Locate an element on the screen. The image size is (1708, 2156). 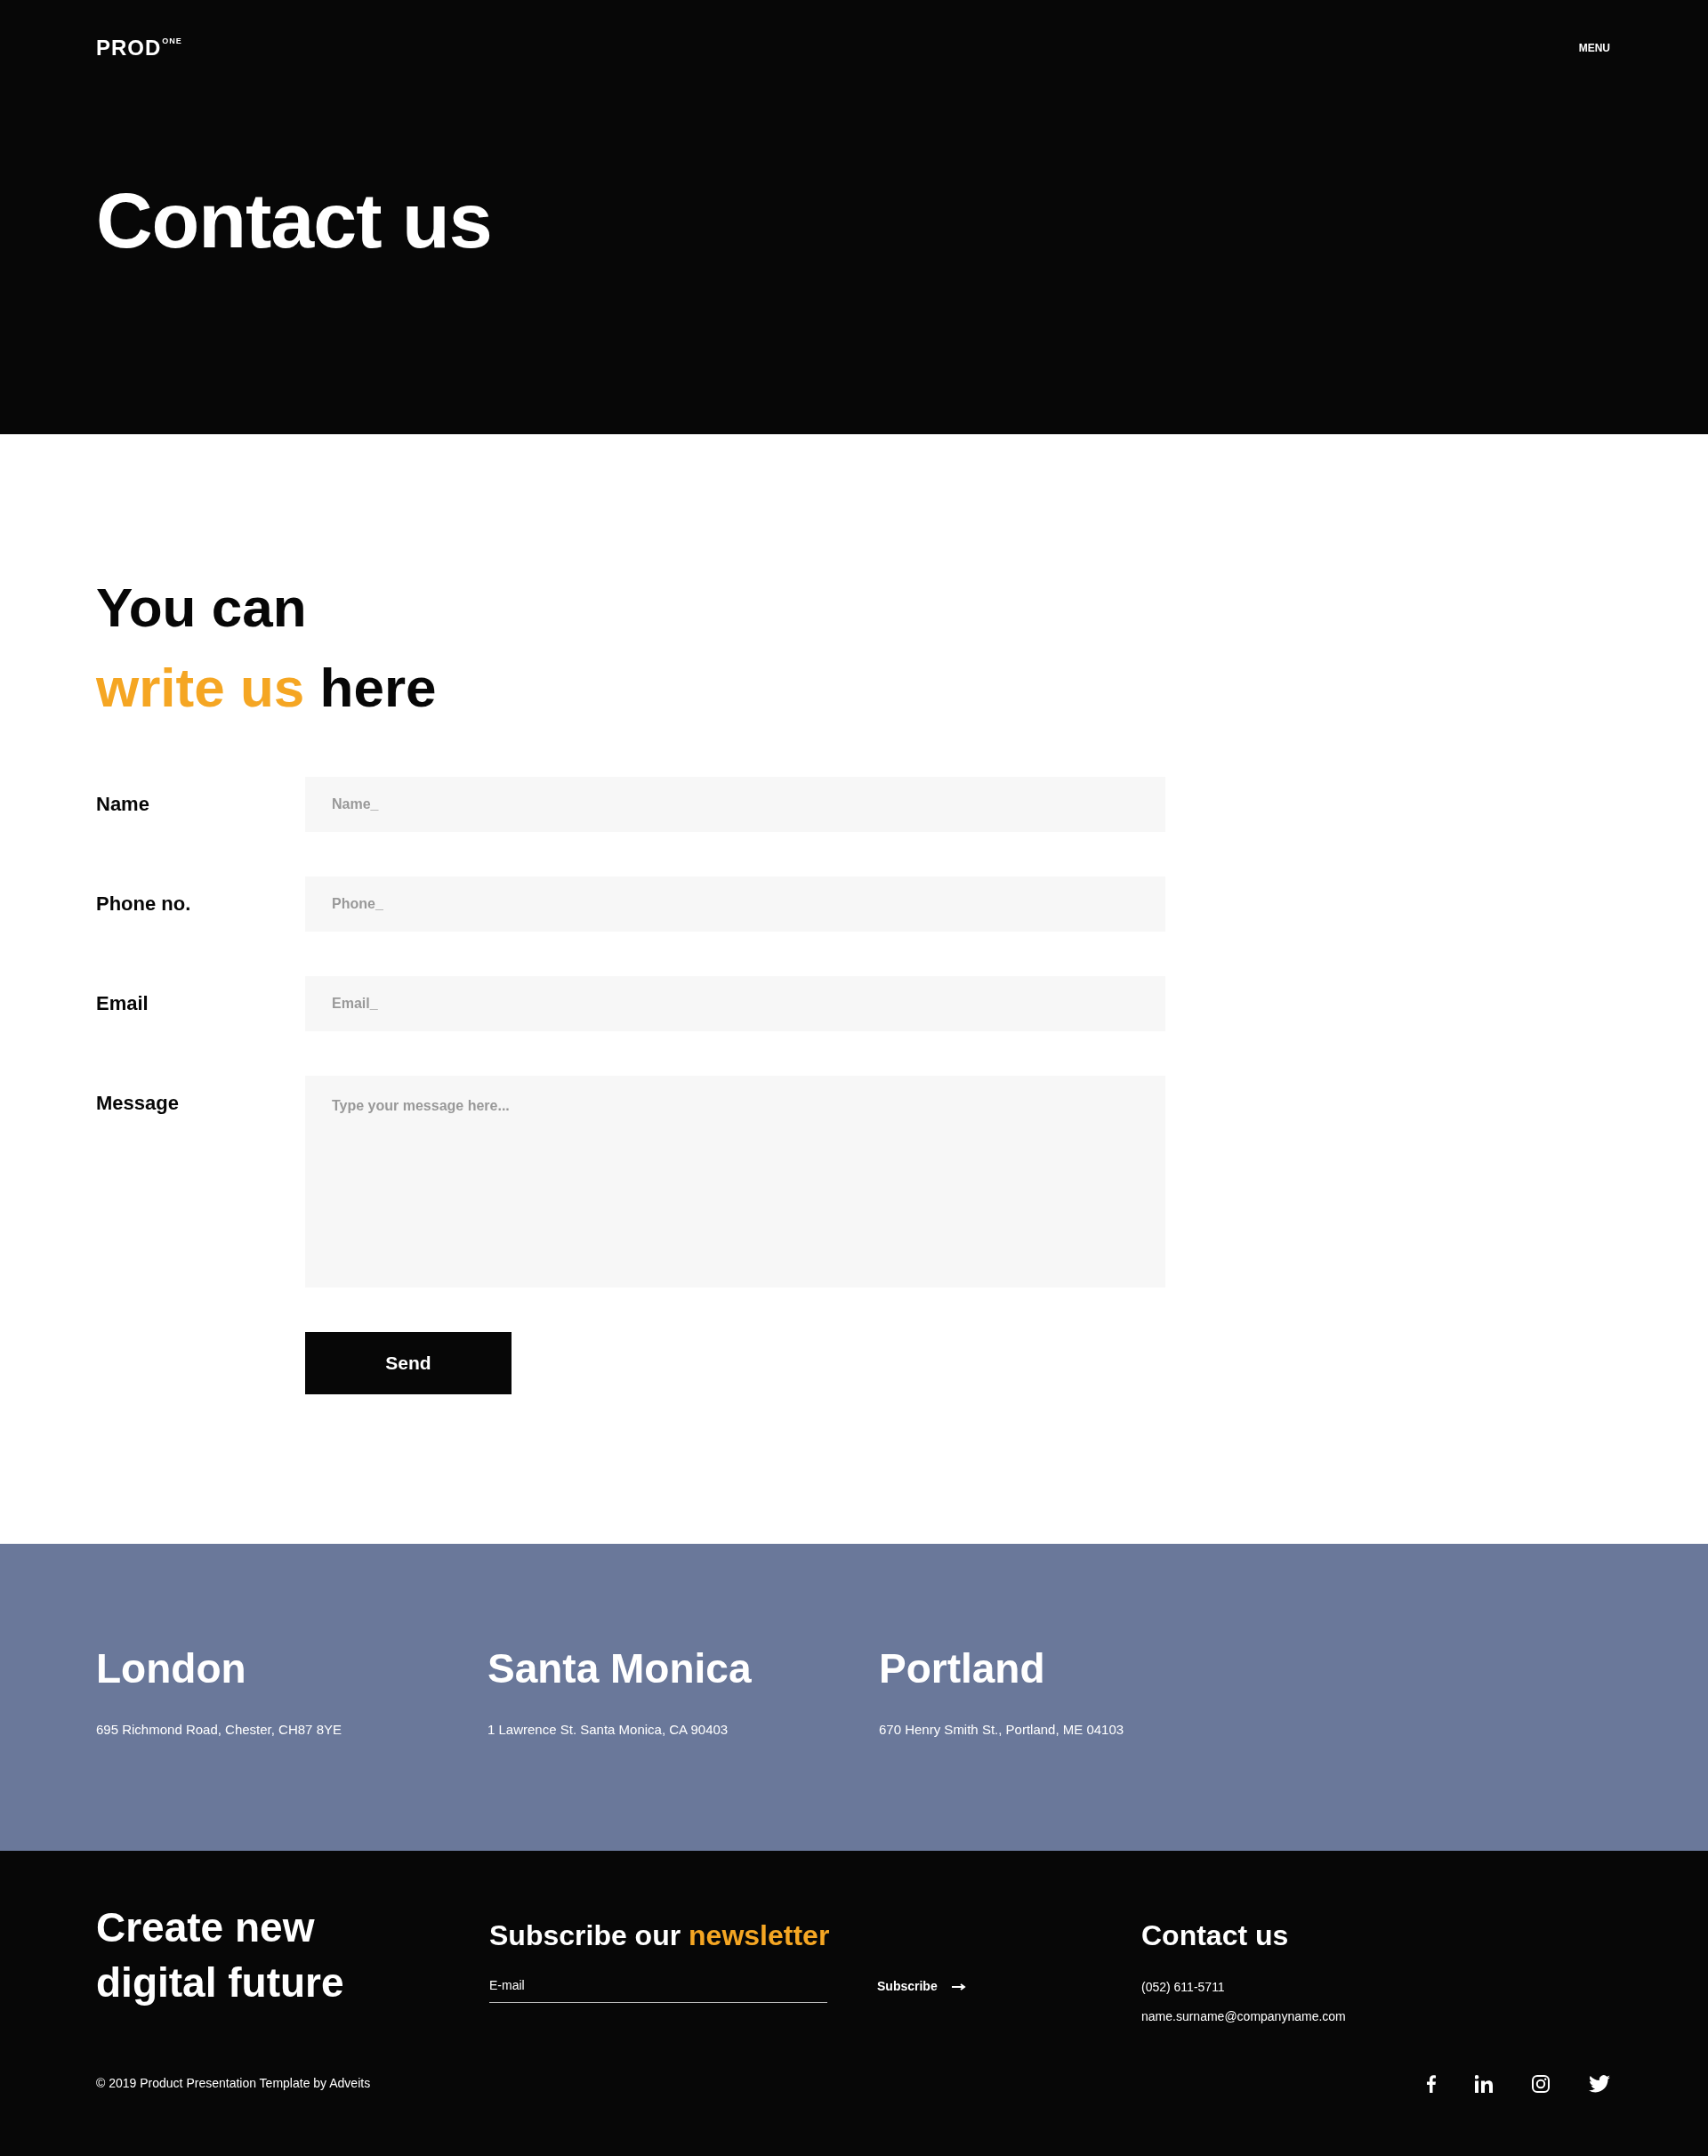
input-field: Name_ is located at coordinates (735, 804).